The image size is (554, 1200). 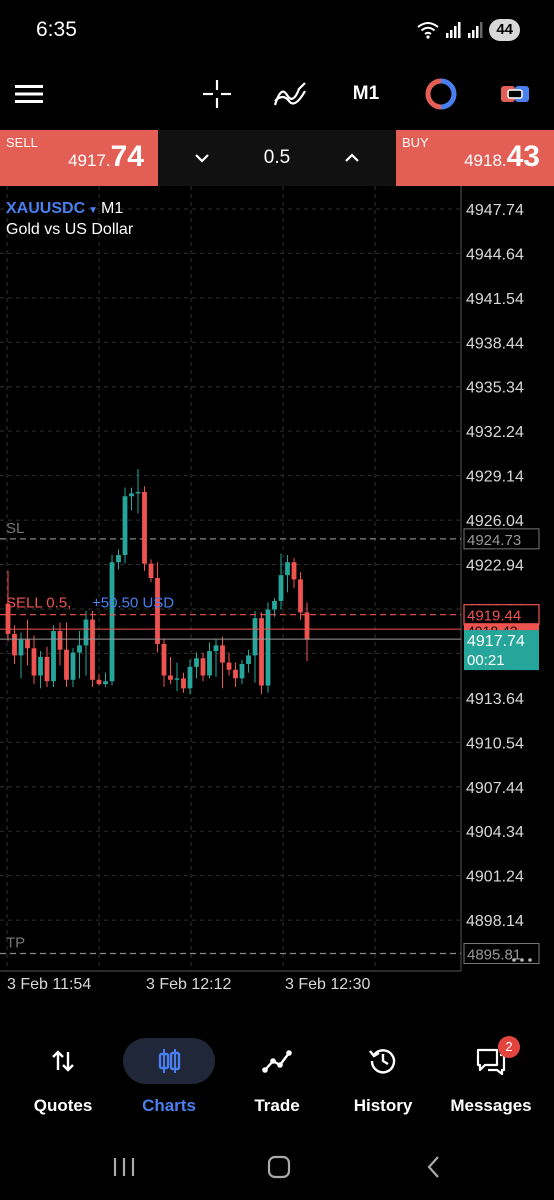 I want to click on quotes-icon, so click(x=63, y=1061).